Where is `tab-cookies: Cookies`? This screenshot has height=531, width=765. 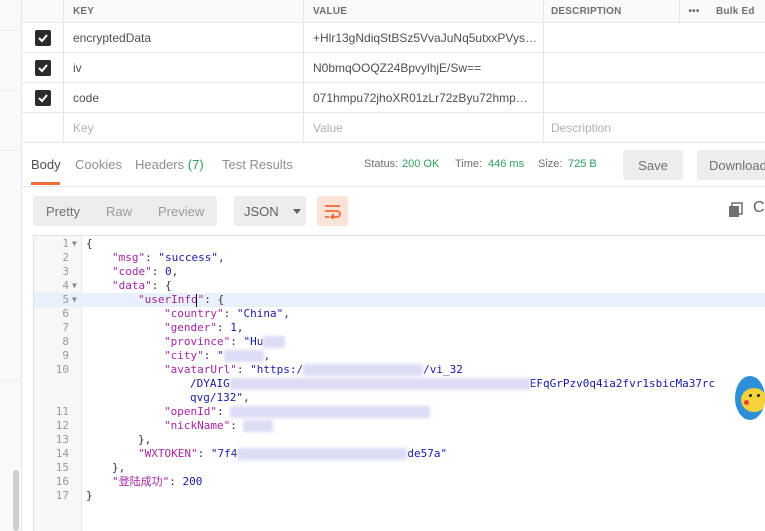 tab-cookies: Cookies is located at coordinates (98, 164).